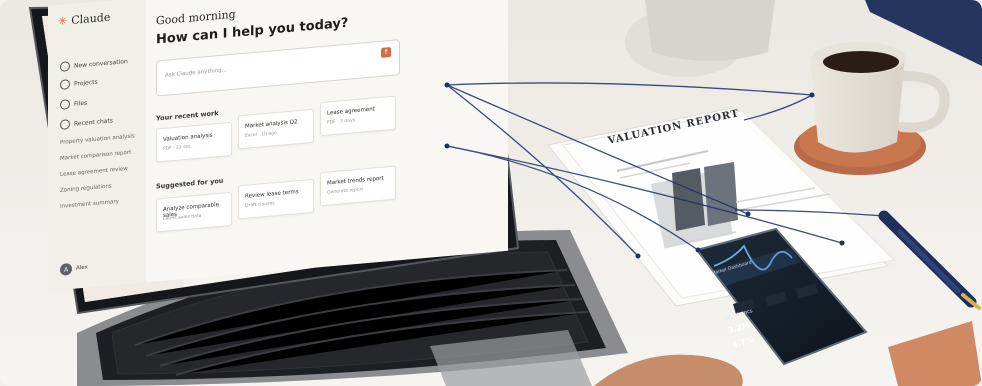 The height and width of the screenshot is (386, 982). I want to click on recent-work-card: Valuation analysis PDF · 22 sec, so click(194, 142).